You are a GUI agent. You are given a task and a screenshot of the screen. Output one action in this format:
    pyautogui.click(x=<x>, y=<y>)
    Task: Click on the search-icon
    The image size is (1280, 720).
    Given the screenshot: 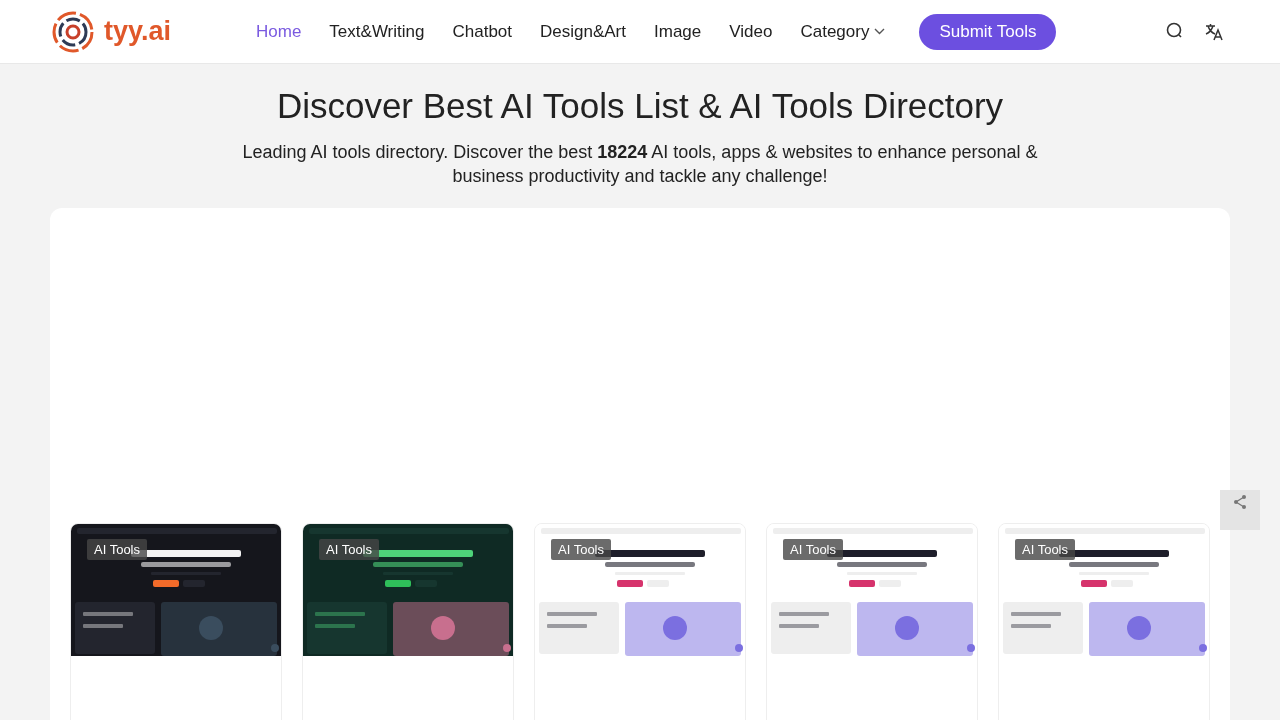 What is the action you would take?
    pyautogui.click(x=1175, y=30)
    